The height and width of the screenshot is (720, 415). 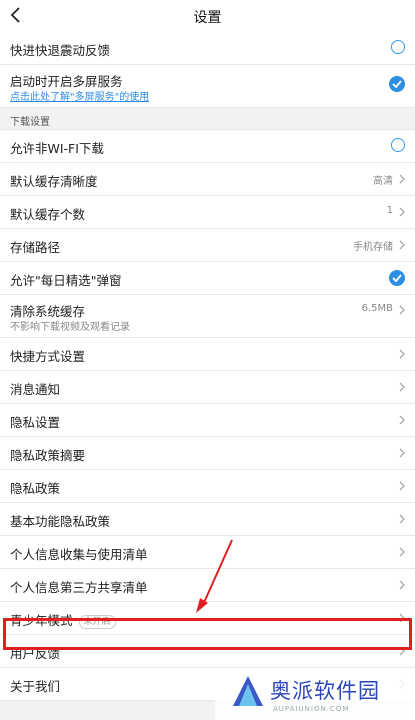 I want to click on settings-row-10: 消息通知, so click(x=207, y=387).